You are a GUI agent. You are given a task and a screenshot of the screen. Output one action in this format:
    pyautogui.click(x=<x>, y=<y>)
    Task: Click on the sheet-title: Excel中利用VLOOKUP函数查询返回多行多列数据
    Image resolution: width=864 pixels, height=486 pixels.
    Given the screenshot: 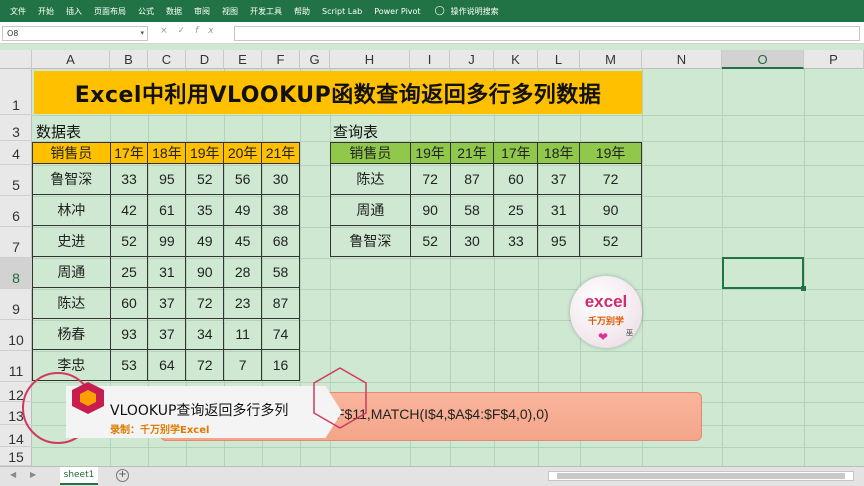 What is the action you would take?
    pyautogui.click(x=338, y=92)
    